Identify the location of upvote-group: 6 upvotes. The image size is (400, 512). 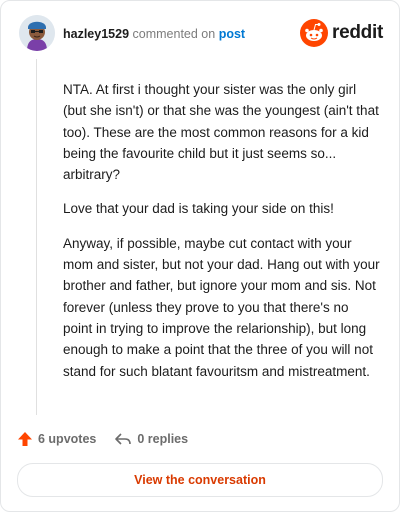
(56, 439).